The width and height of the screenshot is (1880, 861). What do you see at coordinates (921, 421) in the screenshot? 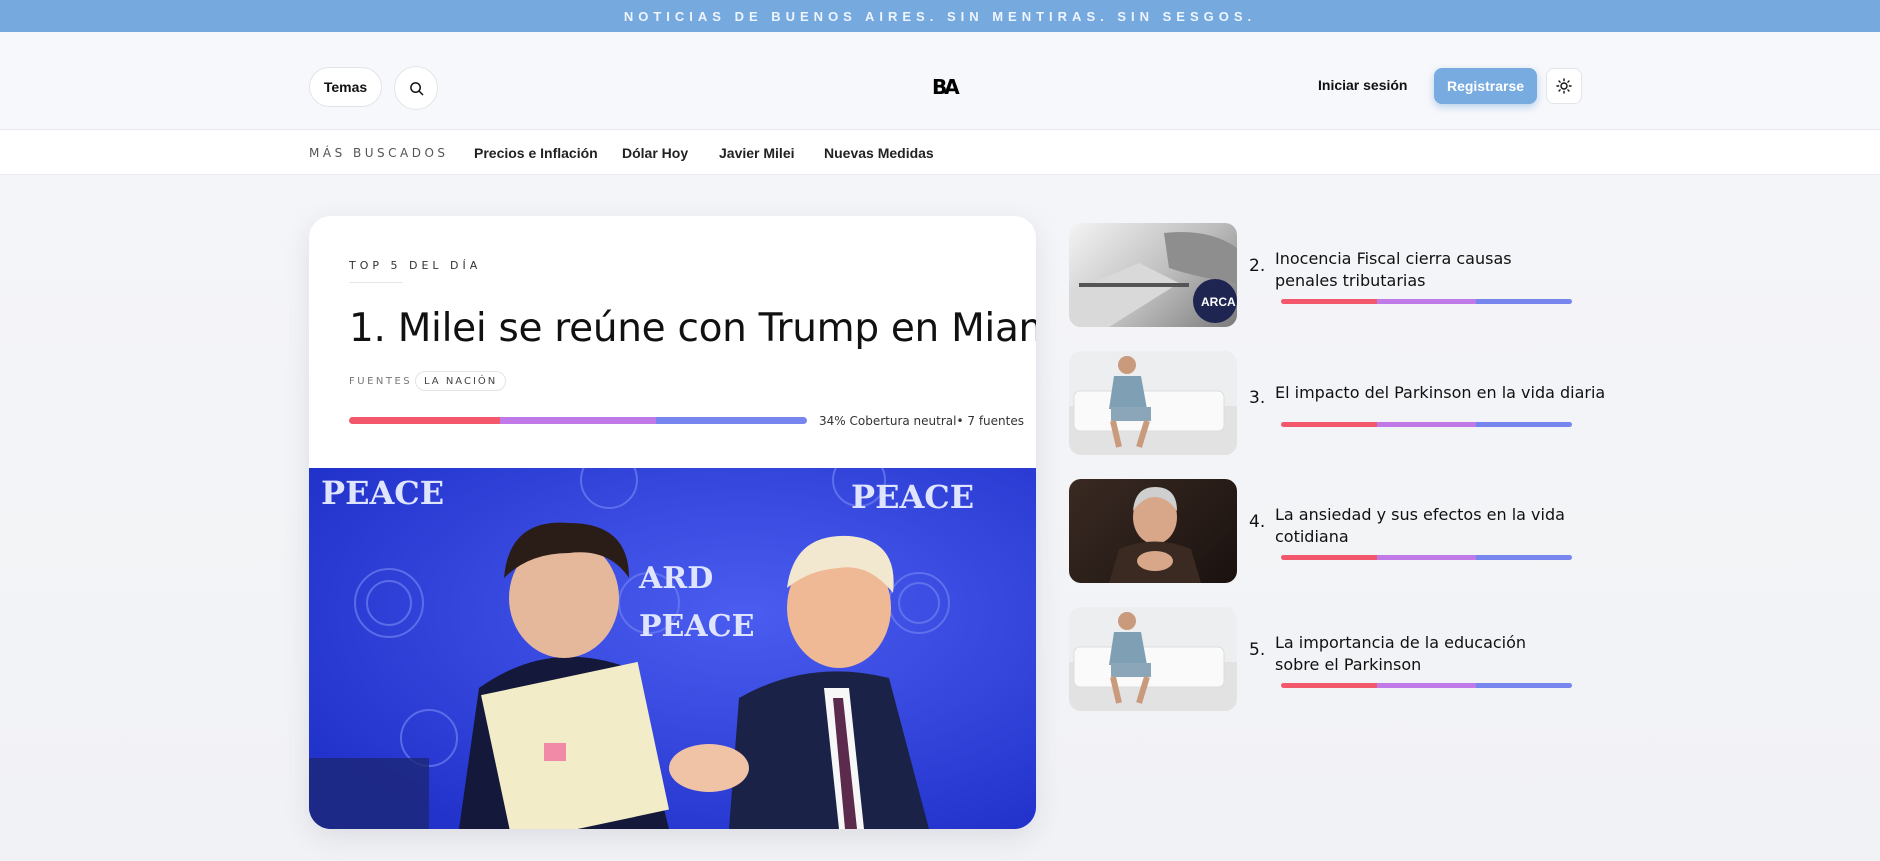
I see `coverage-text: 34% Cobertura neutral• 7 fuentes` at bounding box center [921, 421].